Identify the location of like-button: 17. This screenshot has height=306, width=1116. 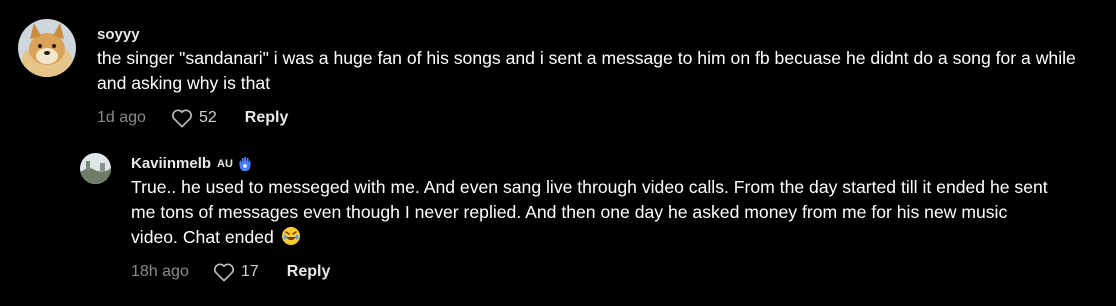
(236, 272).